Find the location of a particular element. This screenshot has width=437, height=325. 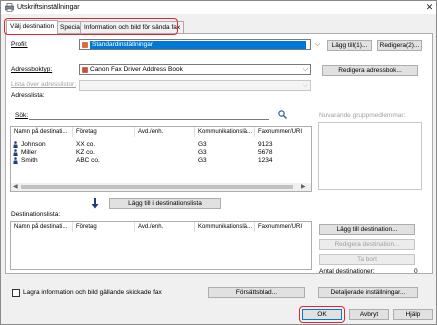

title-bar: Utskriftsinställningar ✕ is located at coordinates (218, 7).